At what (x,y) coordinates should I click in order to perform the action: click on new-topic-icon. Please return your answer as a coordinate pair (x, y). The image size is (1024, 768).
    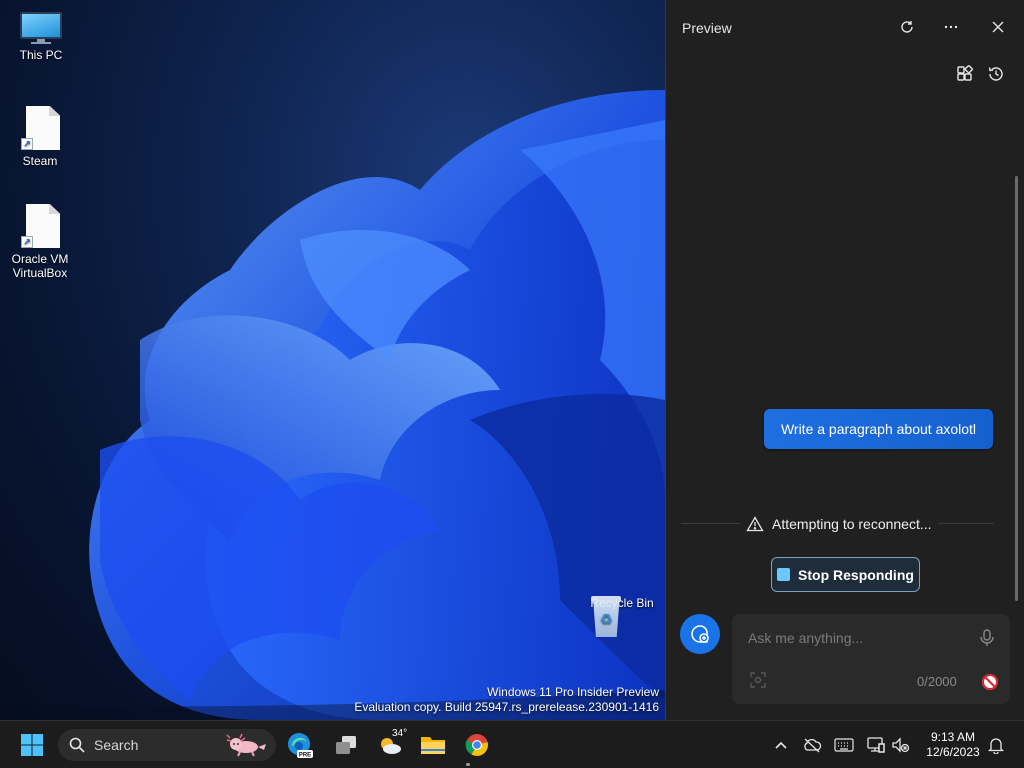
    Looking at the image, I should click on (700, 634).